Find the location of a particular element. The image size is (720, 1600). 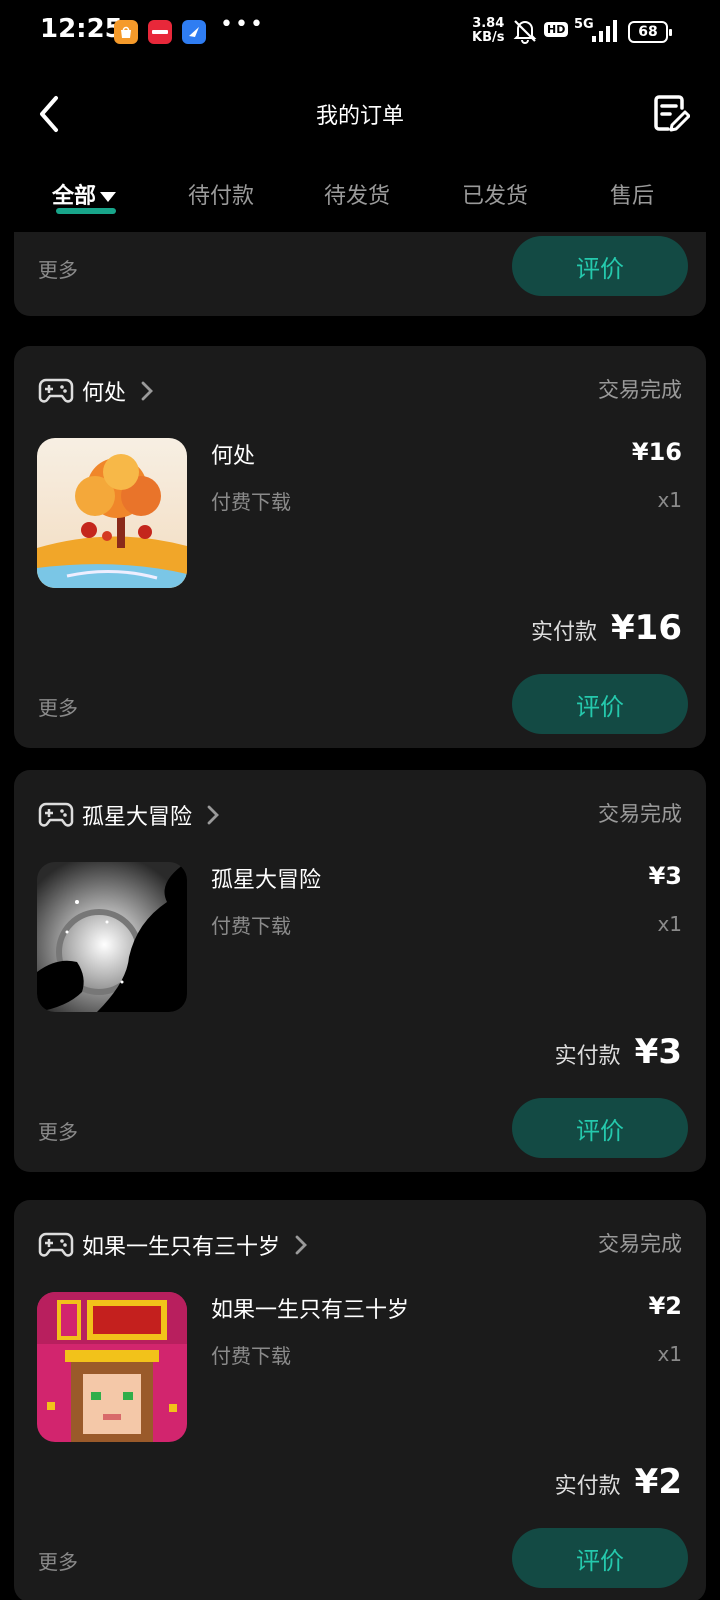

product-name: 孤星大冒险 is located at coordinates (266, 878).